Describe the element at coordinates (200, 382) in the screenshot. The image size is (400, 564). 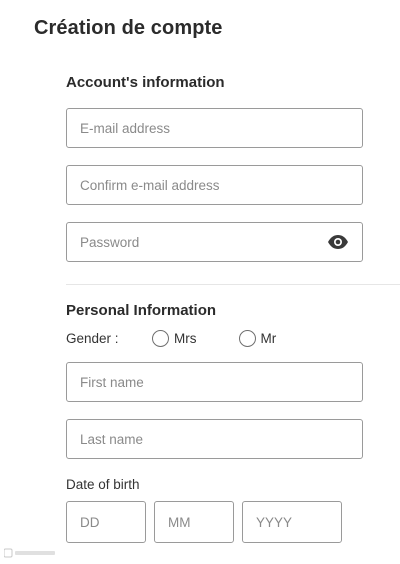
I see `first-name-field` at that location.